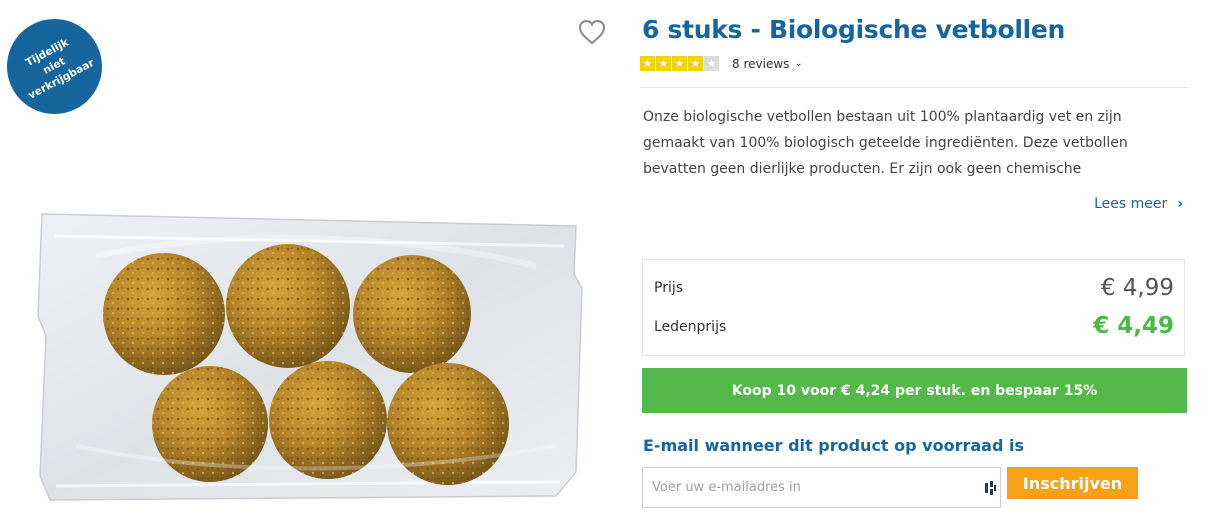 This screenshot has width=1221, height=522. I want to click on star-rating: ★ ★ ★ ★ ★, so click(679, 63).